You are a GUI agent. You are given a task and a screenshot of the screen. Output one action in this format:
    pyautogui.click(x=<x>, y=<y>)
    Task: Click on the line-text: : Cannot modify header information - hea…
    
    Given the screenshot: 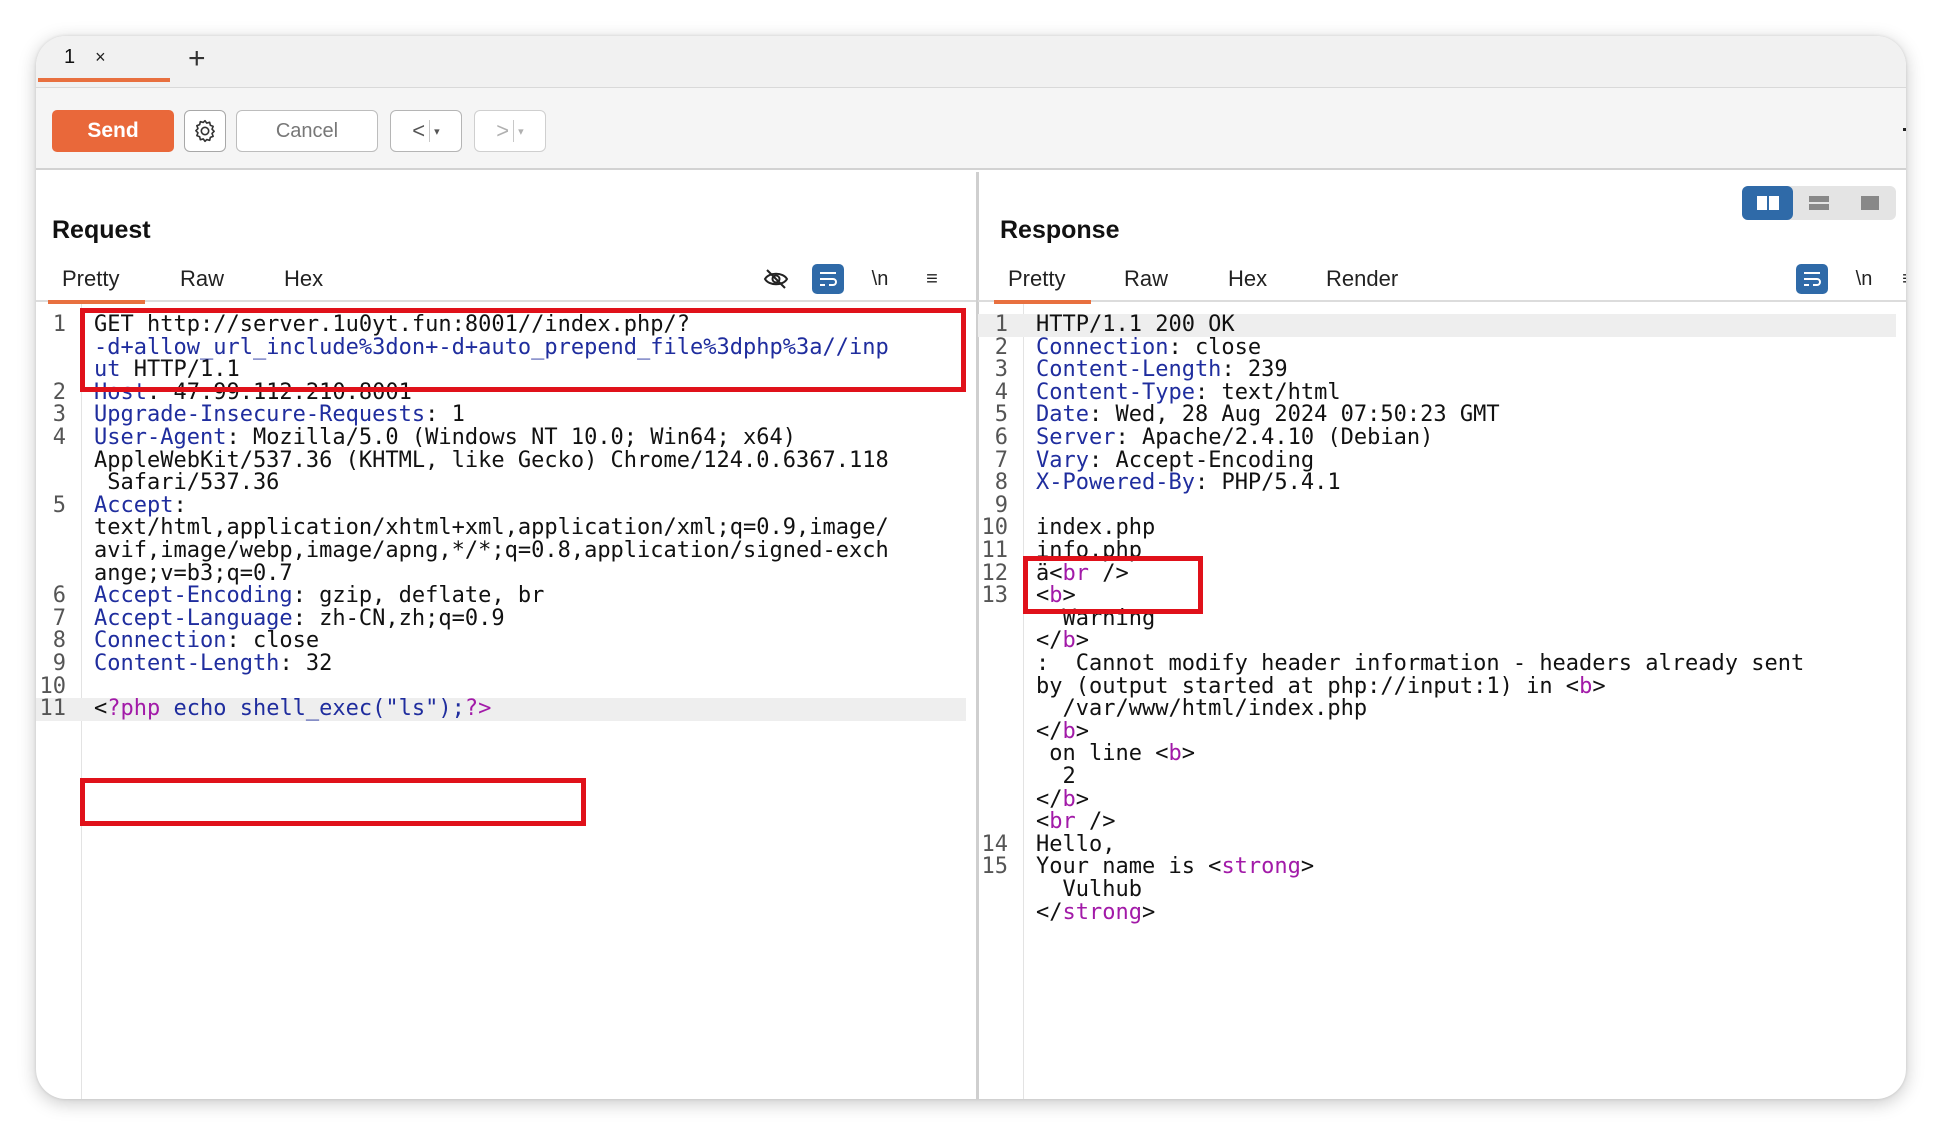 What is the action you would take?
    pyautogui.click(x=1466, y=664)
    